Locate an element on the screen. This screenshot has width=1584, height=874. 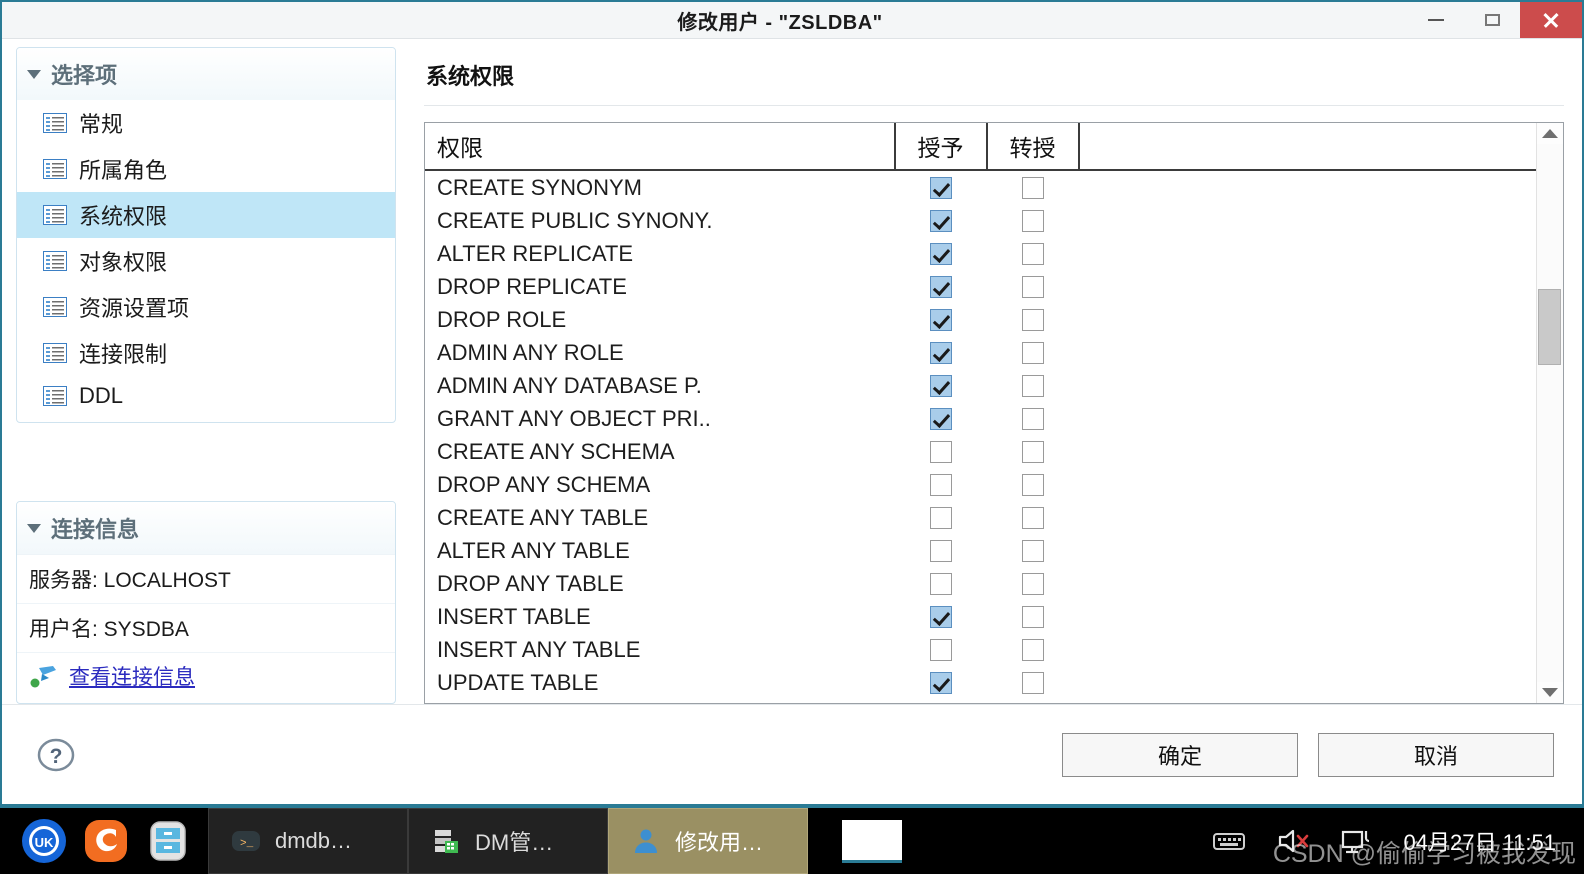
table-row: CREATE ANY SCHEMA is located at coordinates (980, 451).